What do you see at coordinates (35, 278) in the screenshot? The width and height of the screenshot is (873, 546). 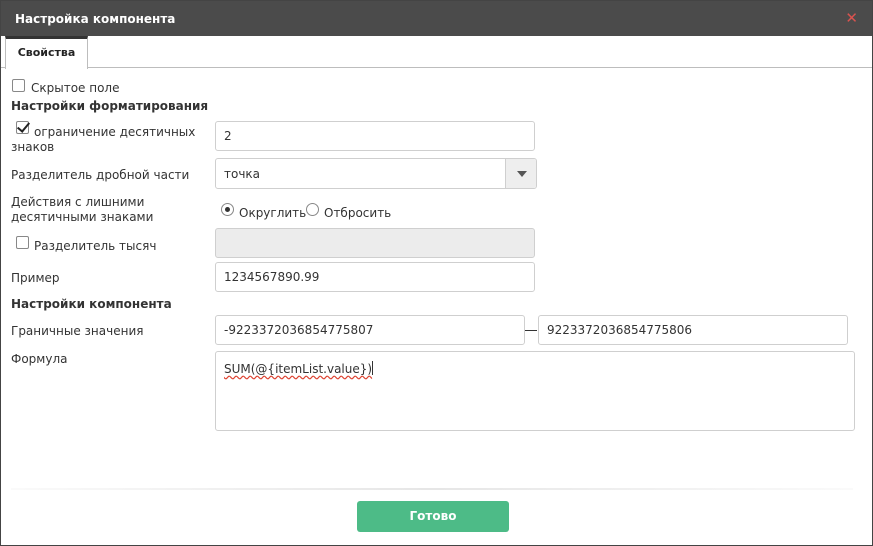 I see `example-label: Пример` at bounding box center [35, 278].